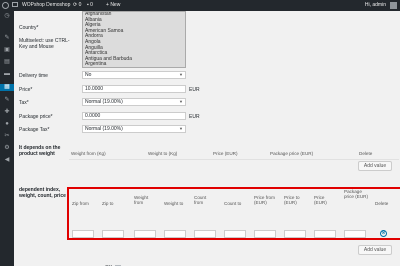  I want to click on site-name-link: WOPshop Demoshop, so click(46, 5).